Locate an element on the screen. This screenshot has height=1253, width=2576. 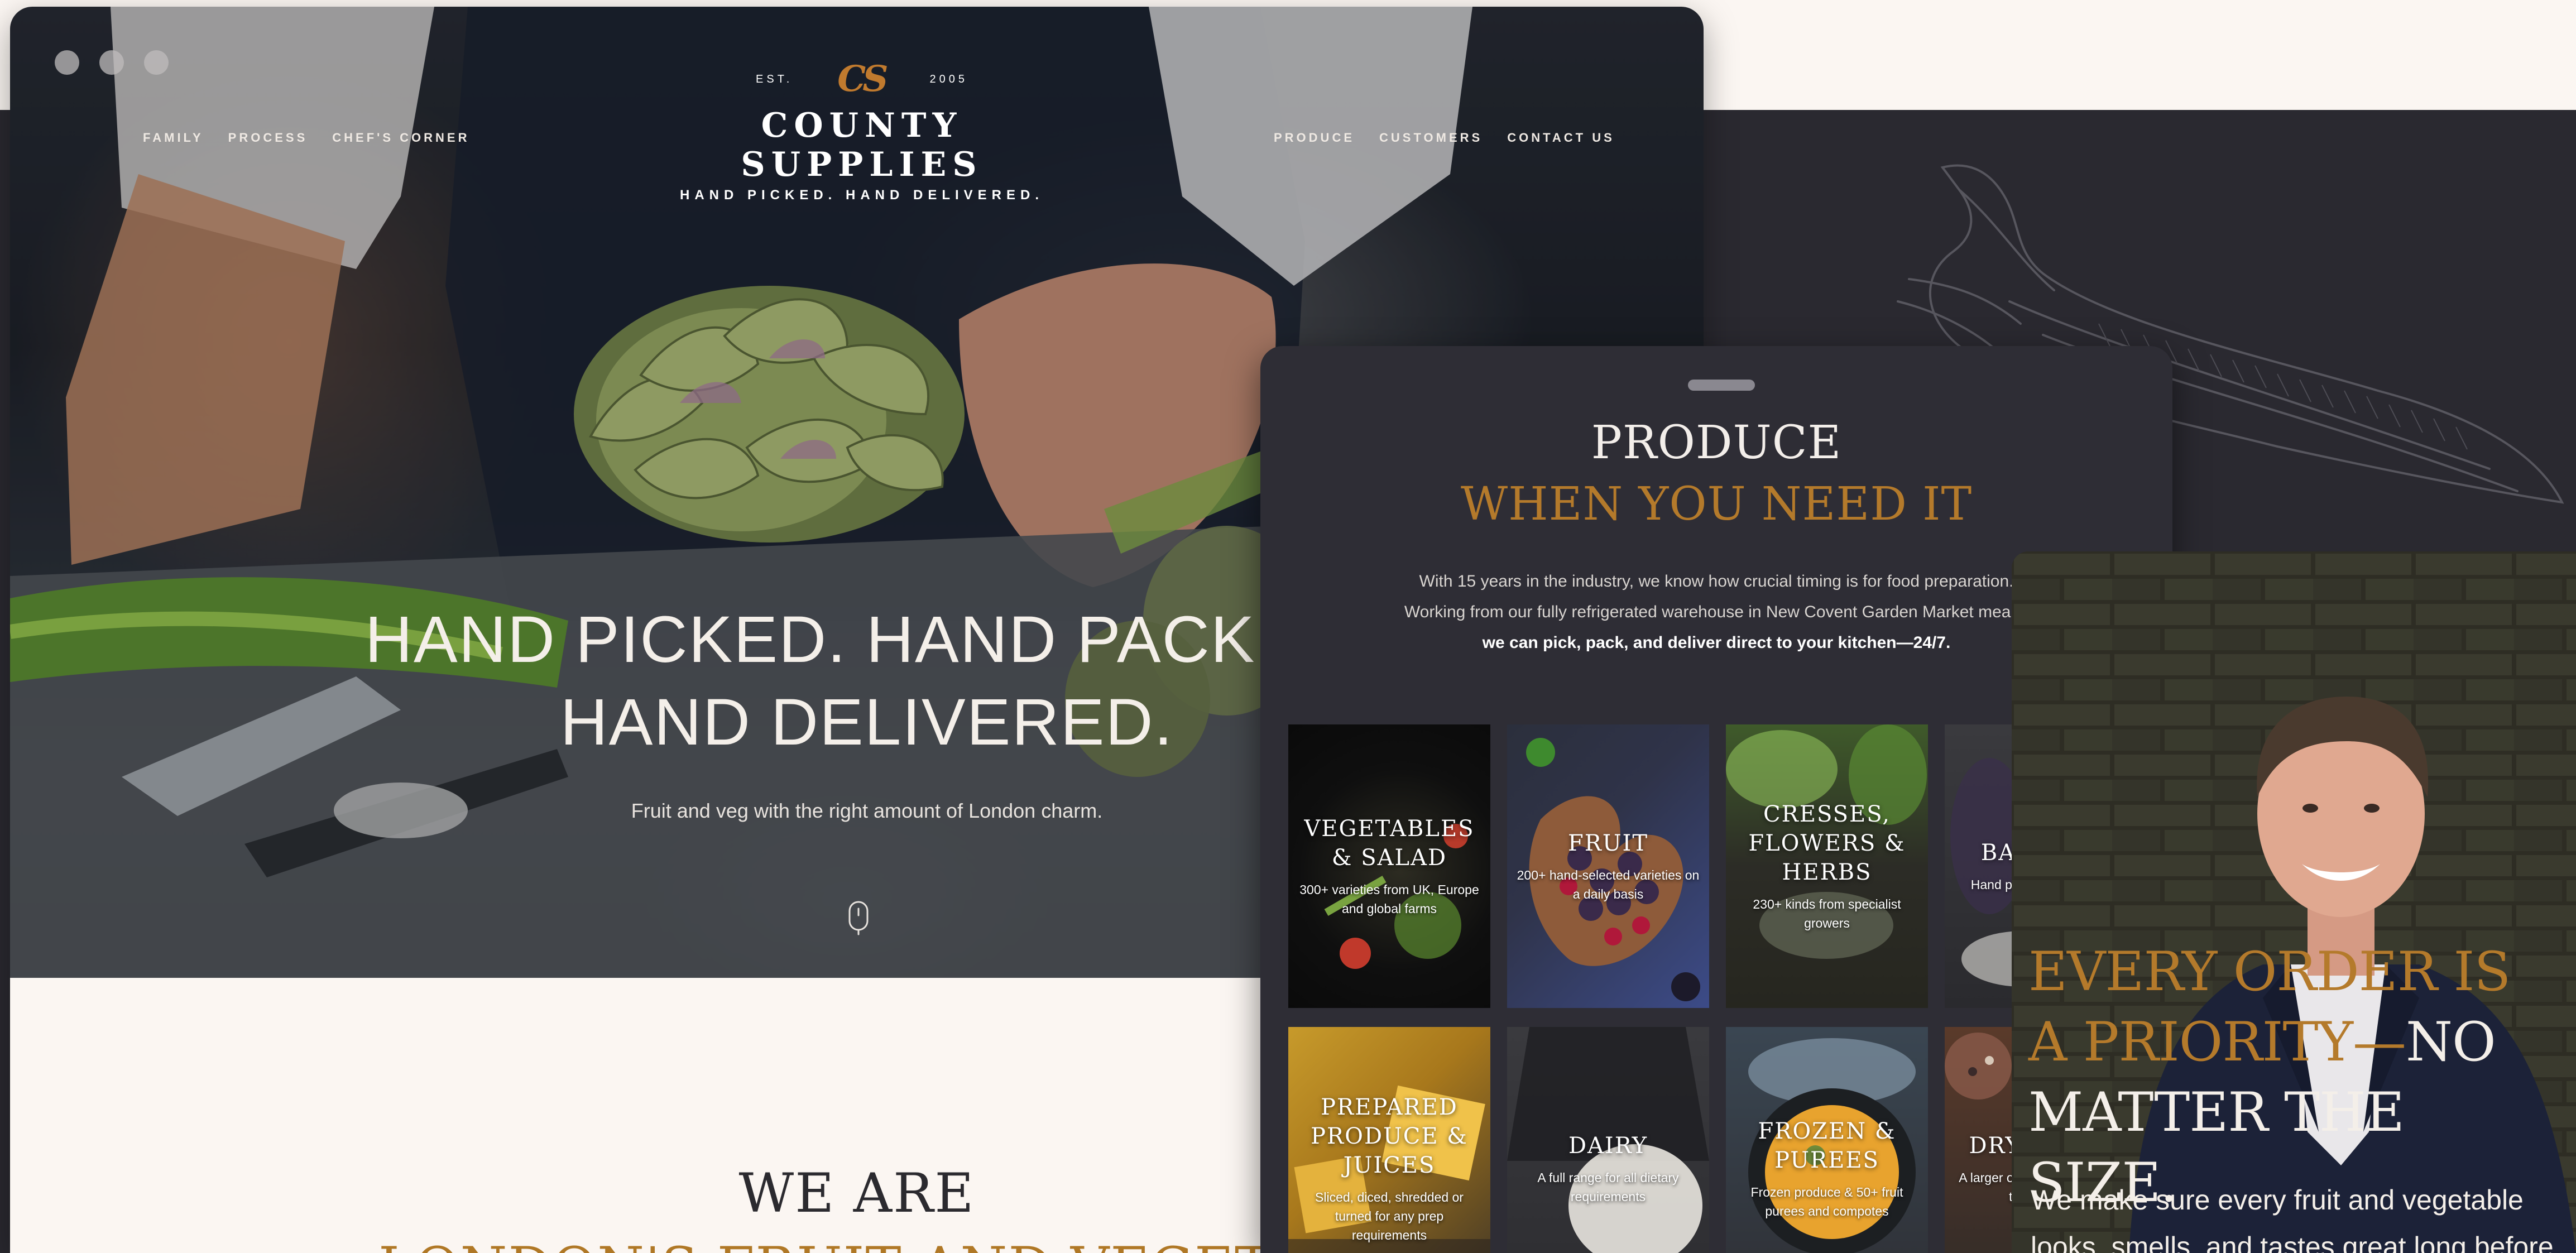
priority-paragraph-line1: We make sure every fruit and vegetable is located at coordinates (2277, 1200).